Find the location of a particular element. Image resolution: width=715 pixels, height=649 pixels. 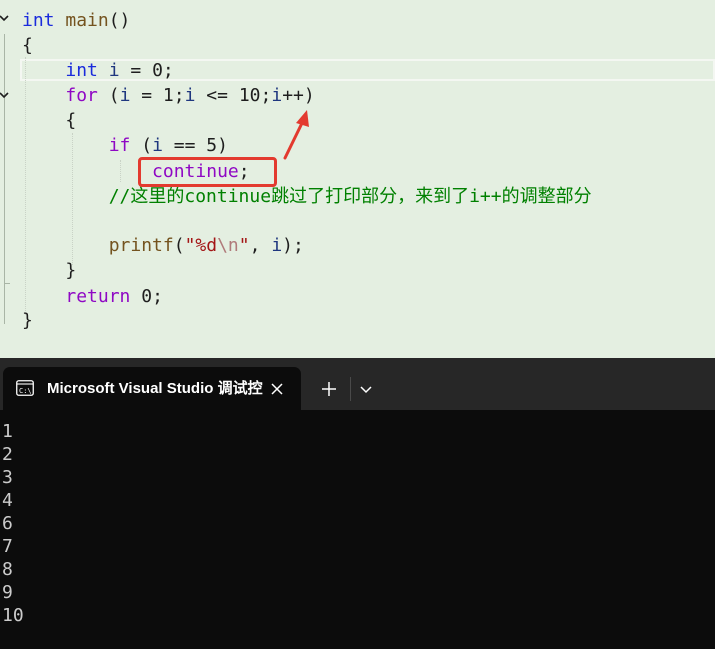

outlining-end-tick is located at coordinates (7, 283).